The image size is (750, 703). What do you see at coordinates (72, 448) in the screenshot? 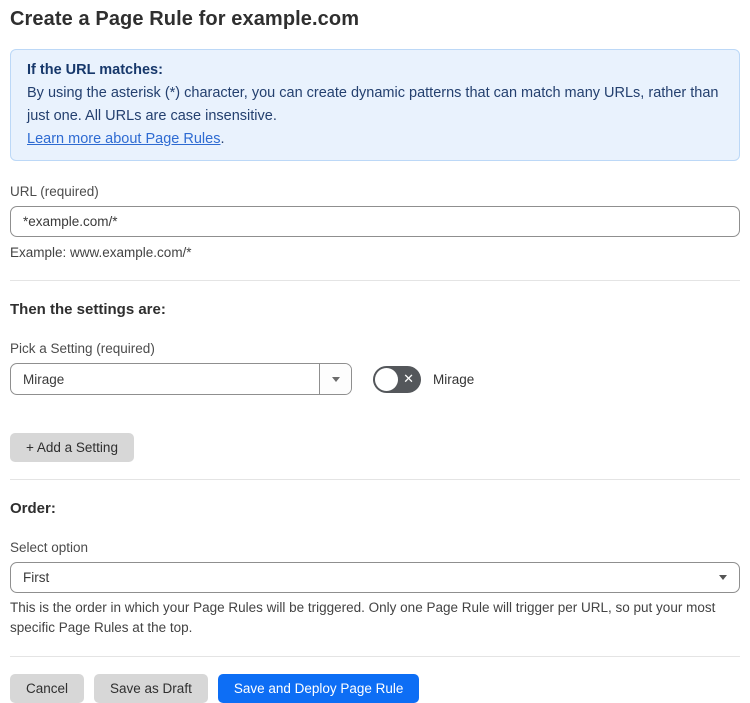
I see `add-setting-button: + Add a Setting` at bounding box center [72, 448].